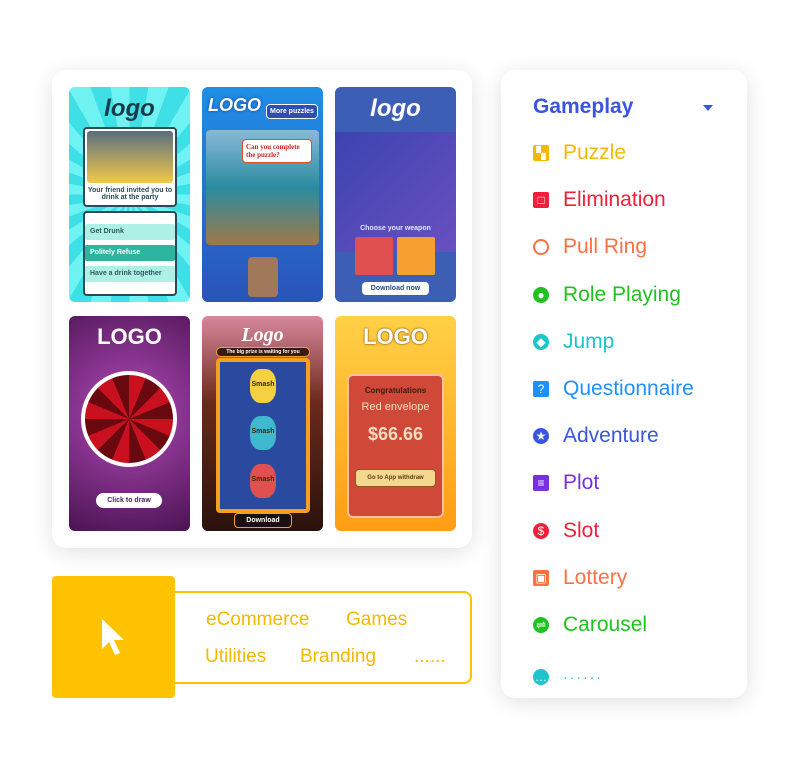  I want to click on option-button: Politely Refuse, so click(130, 253).